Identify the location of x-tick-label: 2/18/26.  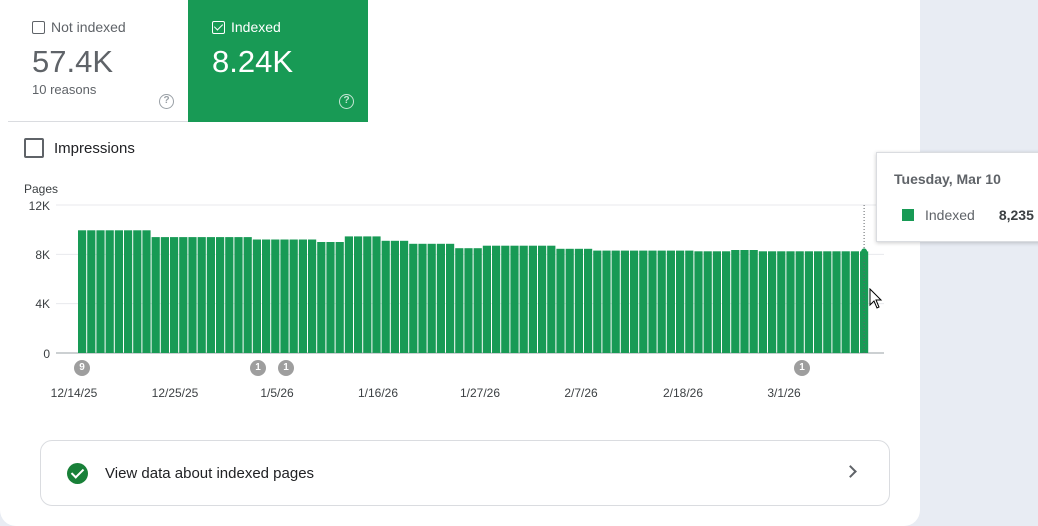
(683, 393).